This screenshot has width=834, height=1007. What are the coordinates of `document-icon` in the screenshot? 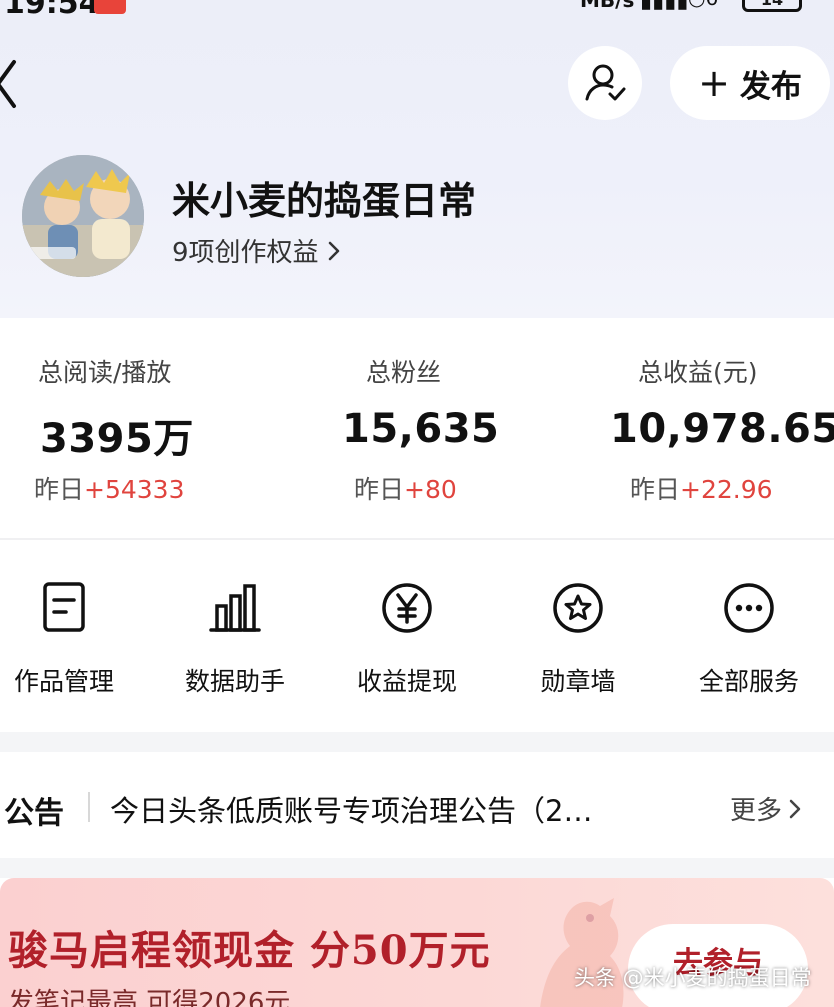 It's located at (64, 607).